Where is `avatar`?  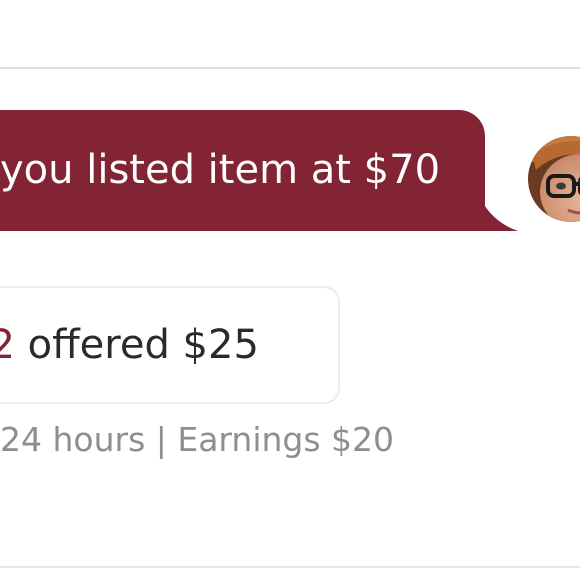
avatar is located at coordinates (554, 179).